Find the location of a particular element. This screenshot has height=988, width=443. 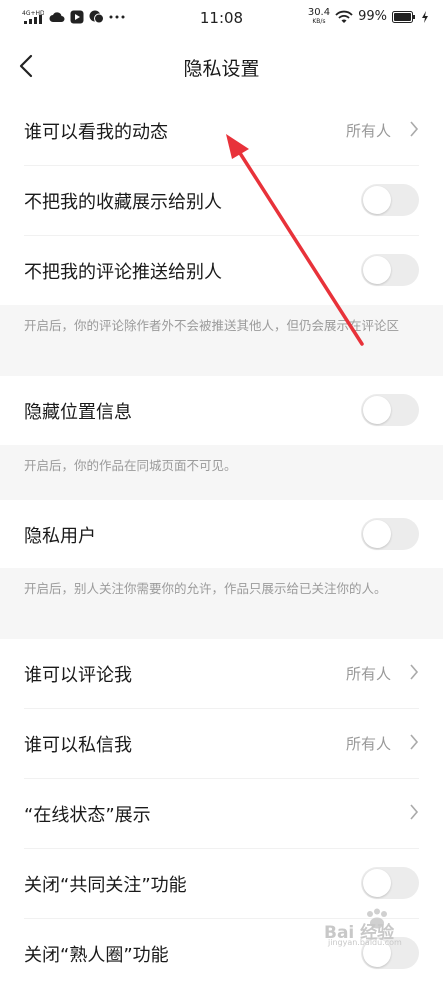

status-bar: 4G+HD 11:08 30.4 KB/s 99% is located at coordinates (221, 18).